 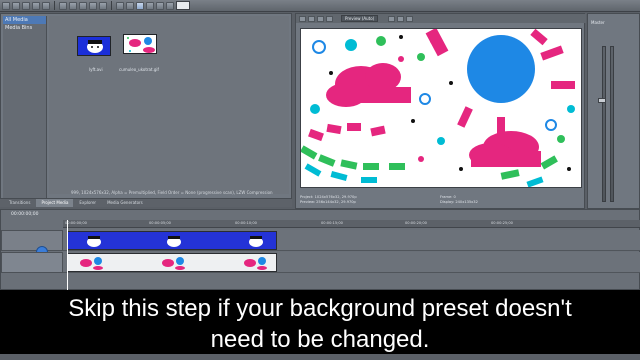 What do you see at coordinates (6, 5) in the screenshot?
I see `new-project-icon` at bounding box center [6, 5].